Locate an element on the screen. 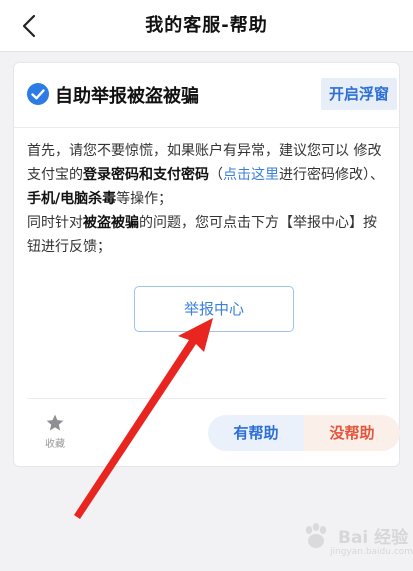  click-here-link: 点击这里 is located at coordinates (251, 175).